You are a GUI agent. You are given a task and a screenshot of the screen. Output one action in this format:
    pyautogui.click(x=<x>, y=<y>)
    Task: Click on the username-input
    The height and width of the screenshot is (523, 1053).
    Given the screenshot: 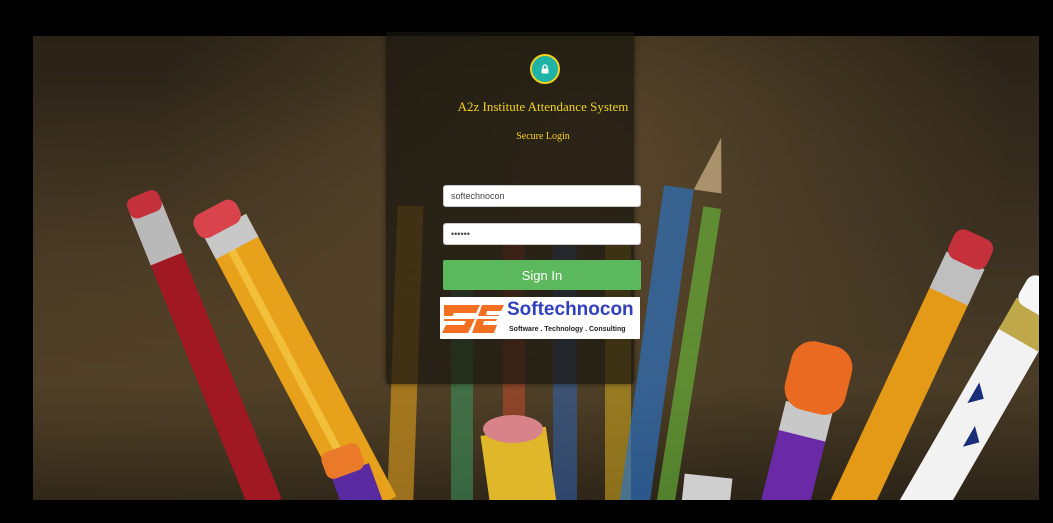 What is the action you would take?
    pyautogui.click(x=542, y=196)
    